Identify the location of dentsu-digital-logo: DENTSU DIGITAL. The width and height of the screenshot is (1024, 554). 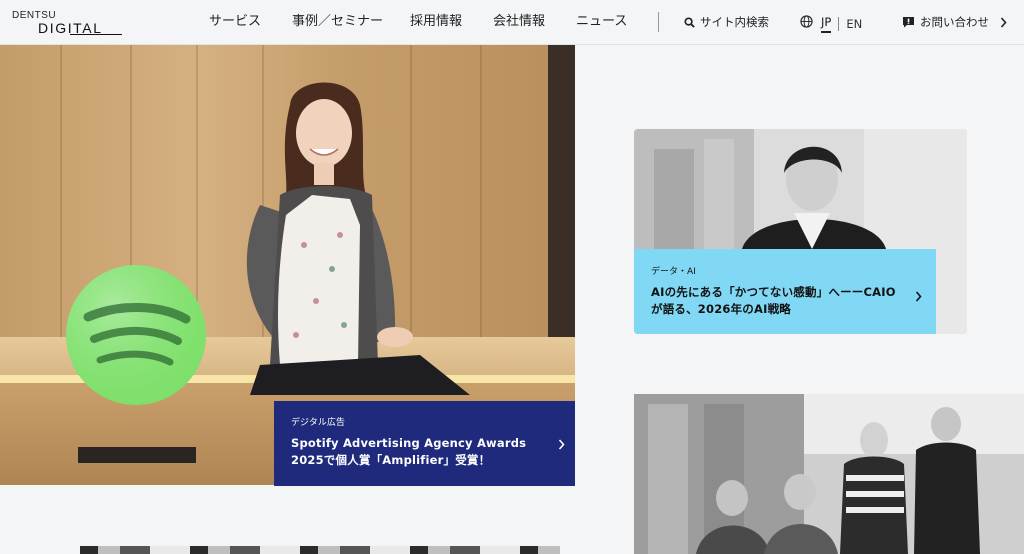
(67, 23).